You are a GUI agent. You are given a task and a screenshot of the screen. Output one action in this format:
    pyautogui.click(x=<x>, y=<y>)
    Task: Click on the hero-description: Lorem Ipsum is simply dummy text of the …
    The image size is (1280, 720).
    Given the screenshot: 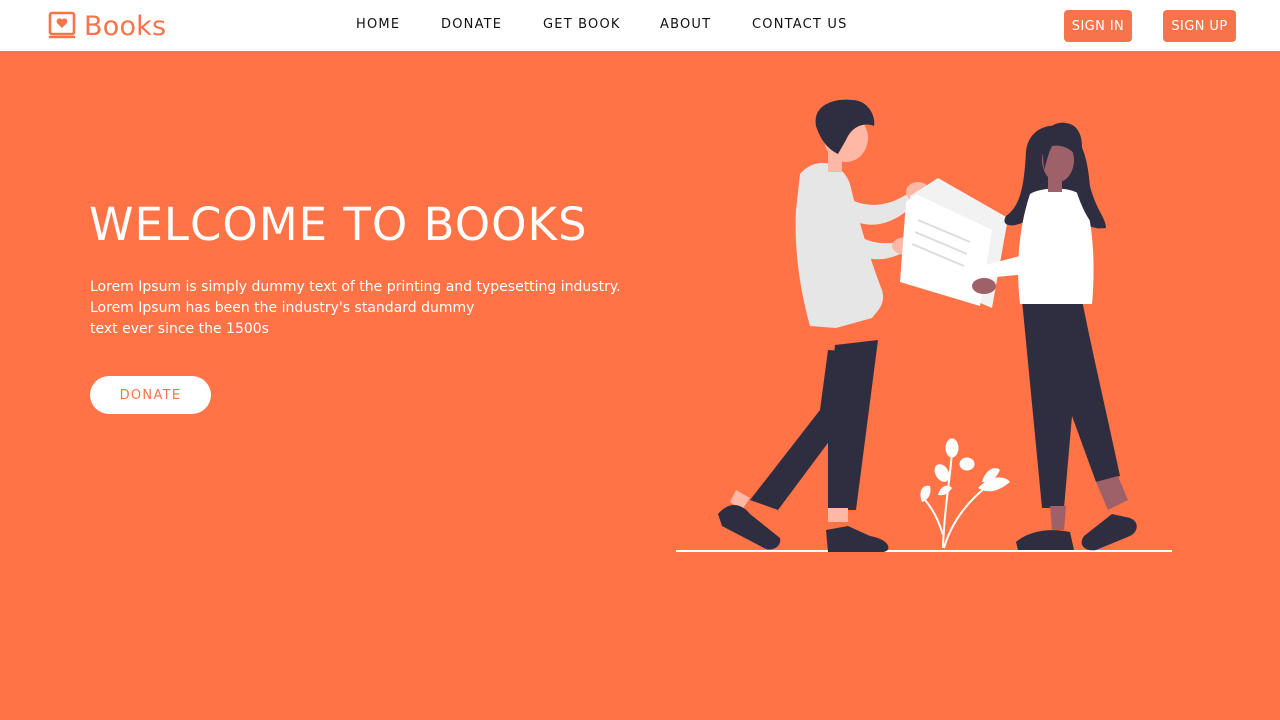 What is the action you would take?
    pyautogui.click(x=370, y=308)
    